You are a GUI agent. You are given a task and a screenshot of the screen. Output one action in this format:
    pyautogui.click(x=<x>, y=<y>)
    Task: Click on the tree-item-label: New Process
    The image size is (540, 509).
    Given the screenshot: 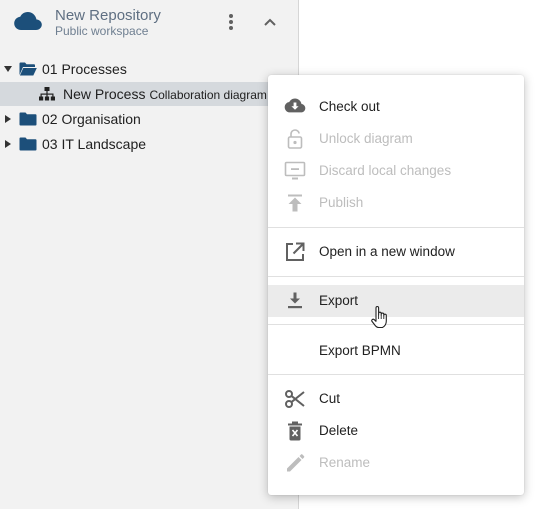 What is the action you would take?
    pyautogui.click(x=104, y=94)
    